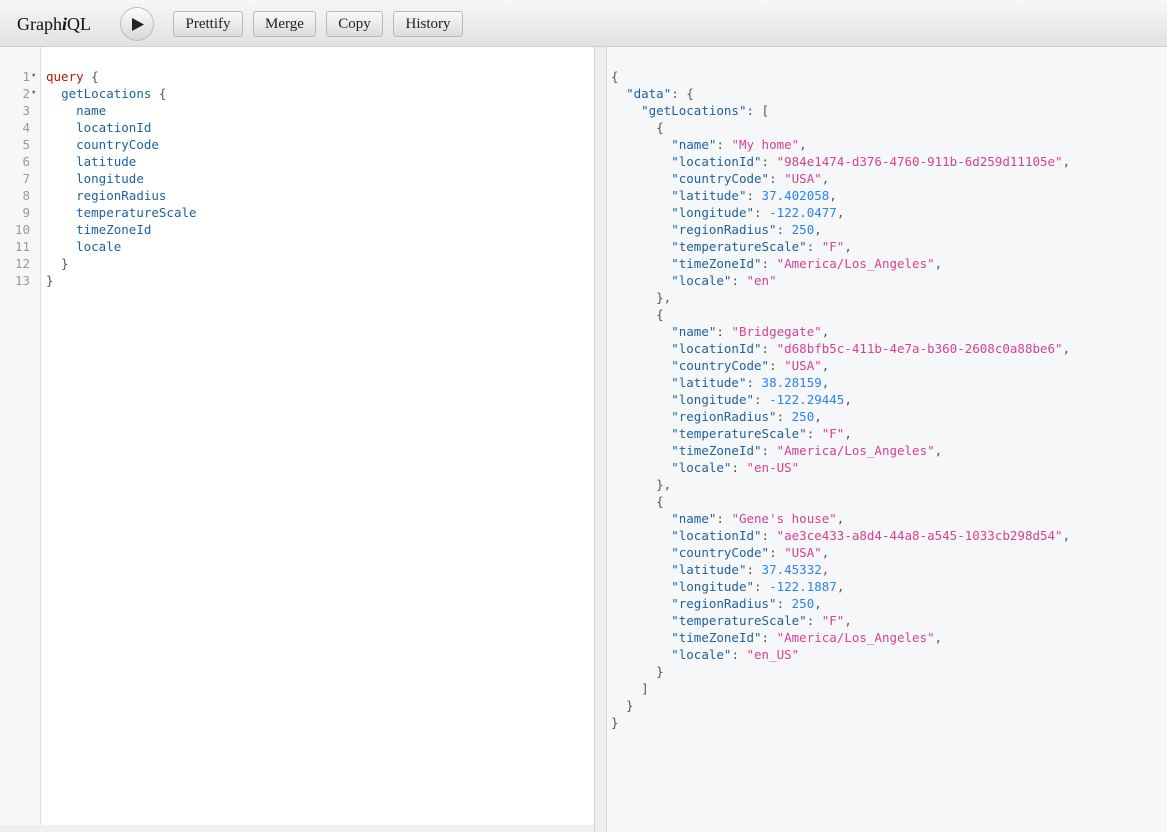 This screenshot has height=832, width=1167. Describe the element at coordinates (106, 93) in the screenshot. I see `query-operation: getLocations` at that location.